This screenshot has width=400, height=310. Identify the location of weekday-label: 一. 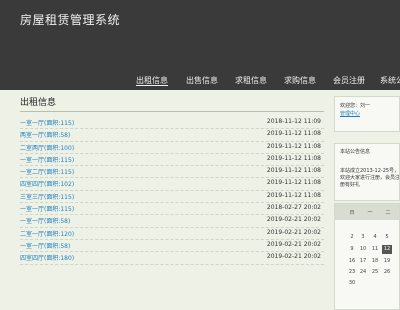
(370, 213).